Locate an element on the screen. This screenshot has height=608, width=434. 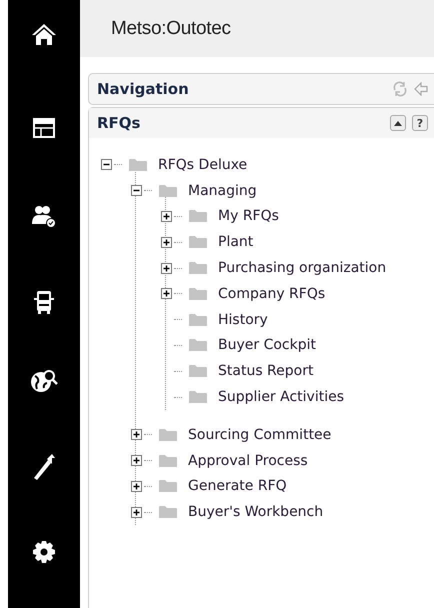
globe-search-icon is located at coordinates (44, 381).